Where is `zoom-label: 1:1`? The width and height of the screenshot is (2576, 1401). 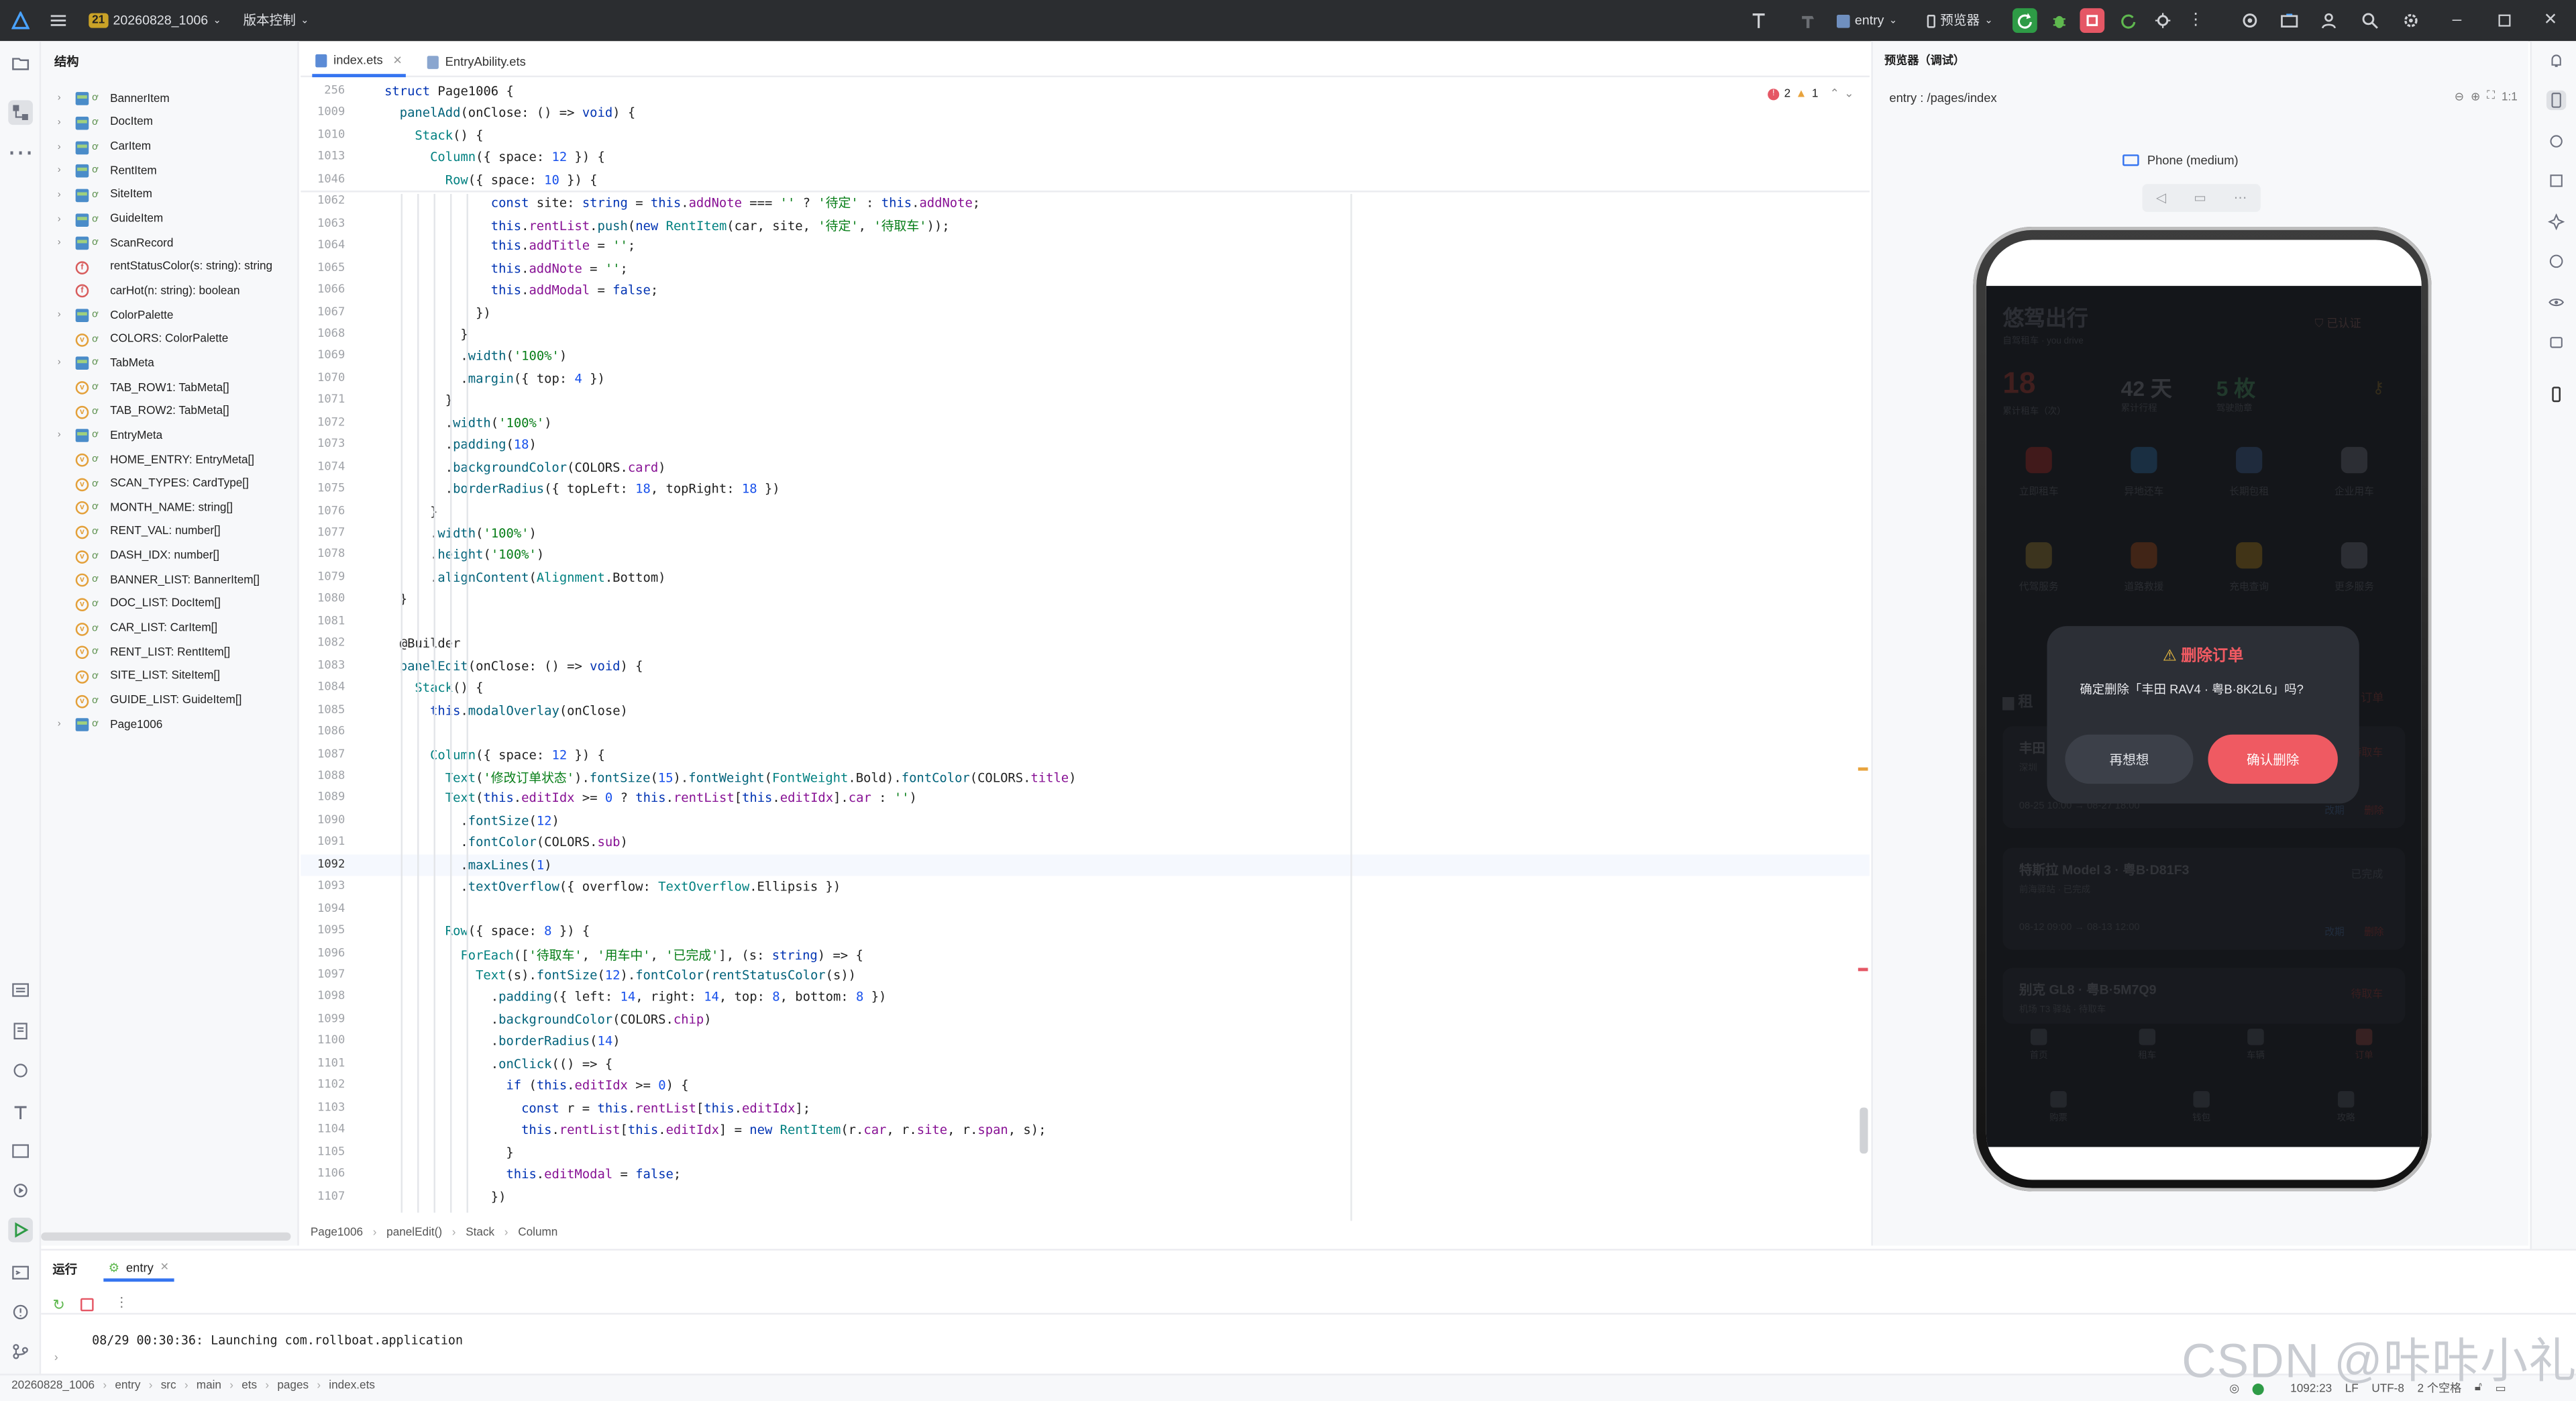 zoom-label: 1:1 is located at coordinates (2510, 97).